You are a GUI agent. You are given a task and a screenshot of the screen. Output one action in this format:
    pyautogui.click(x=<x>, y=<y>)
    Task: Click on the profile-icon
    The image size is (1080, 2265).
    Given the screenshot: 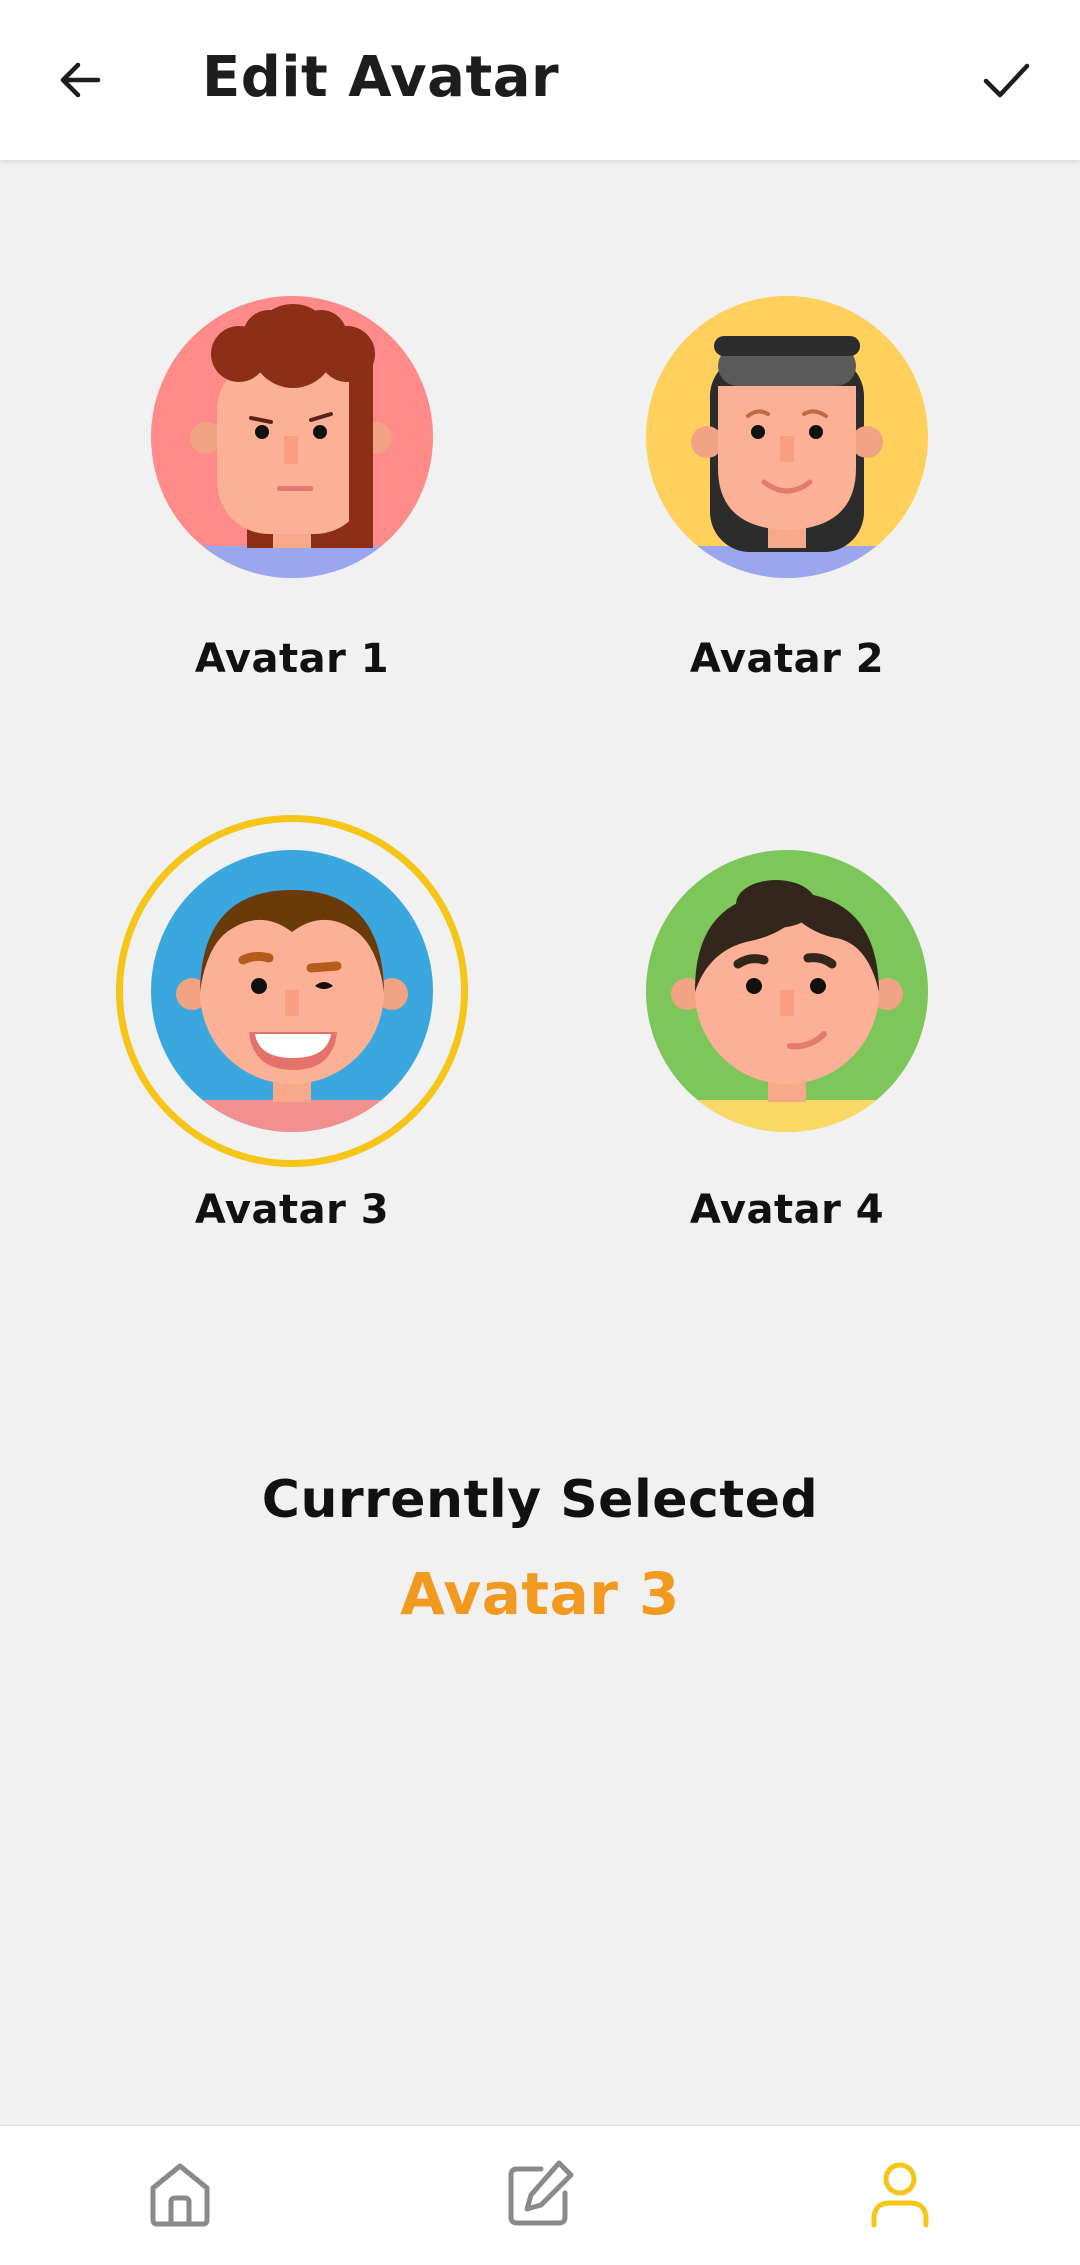 What is the action you would take?
    pyautogui.click(x=900, y=2195)
    